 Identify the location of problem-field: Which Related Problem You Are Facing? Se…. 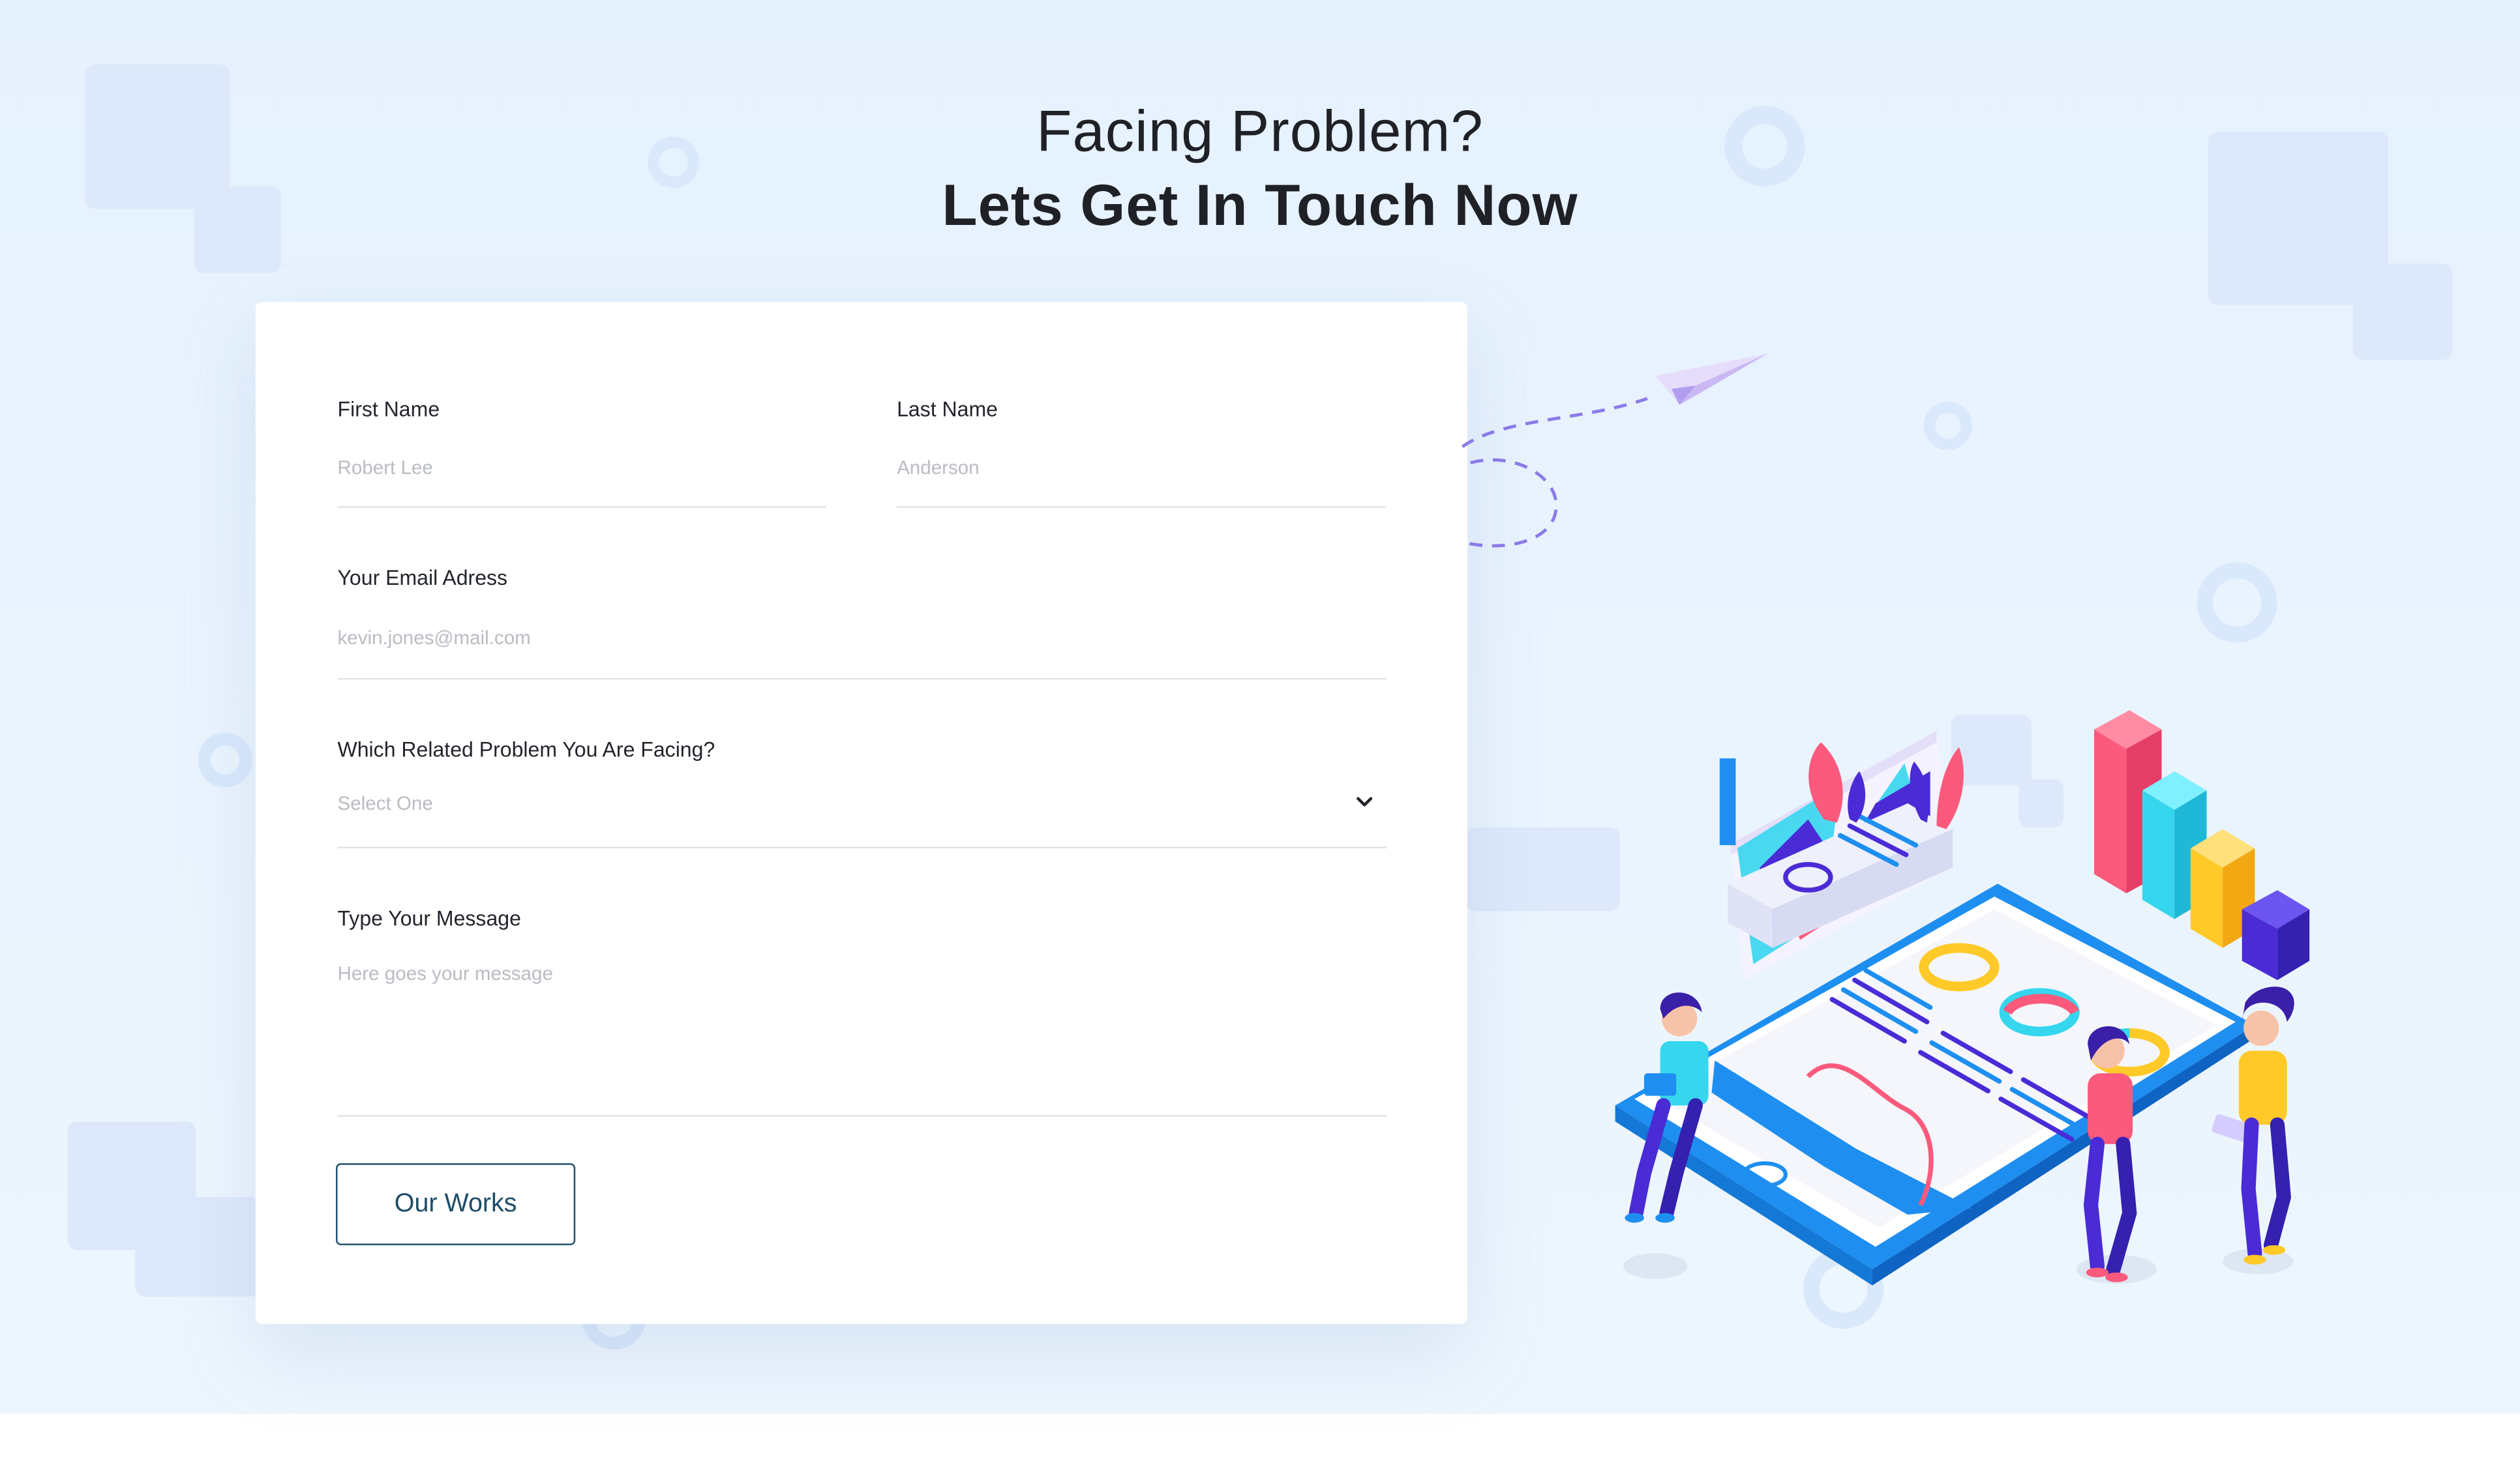
(862, 793).